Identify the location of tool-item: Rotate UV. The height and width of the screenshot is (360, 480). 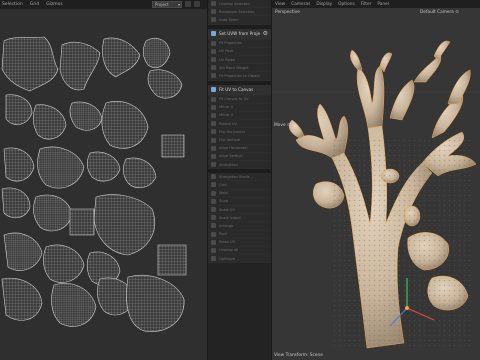
(239, 124).